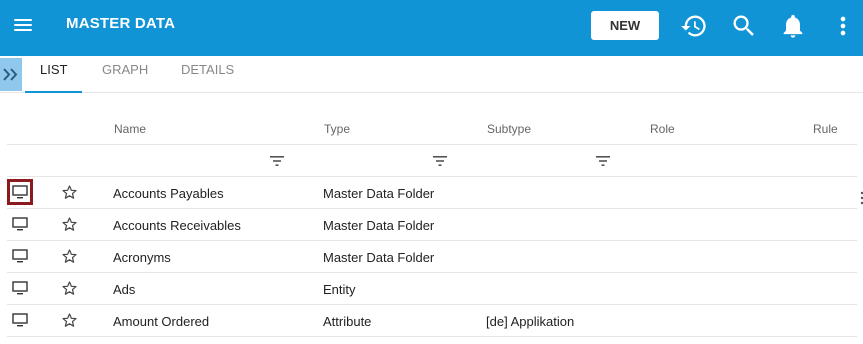  Describe the element at coordinates (744, 26) in the screenshot. I see `search-icon` at that location.